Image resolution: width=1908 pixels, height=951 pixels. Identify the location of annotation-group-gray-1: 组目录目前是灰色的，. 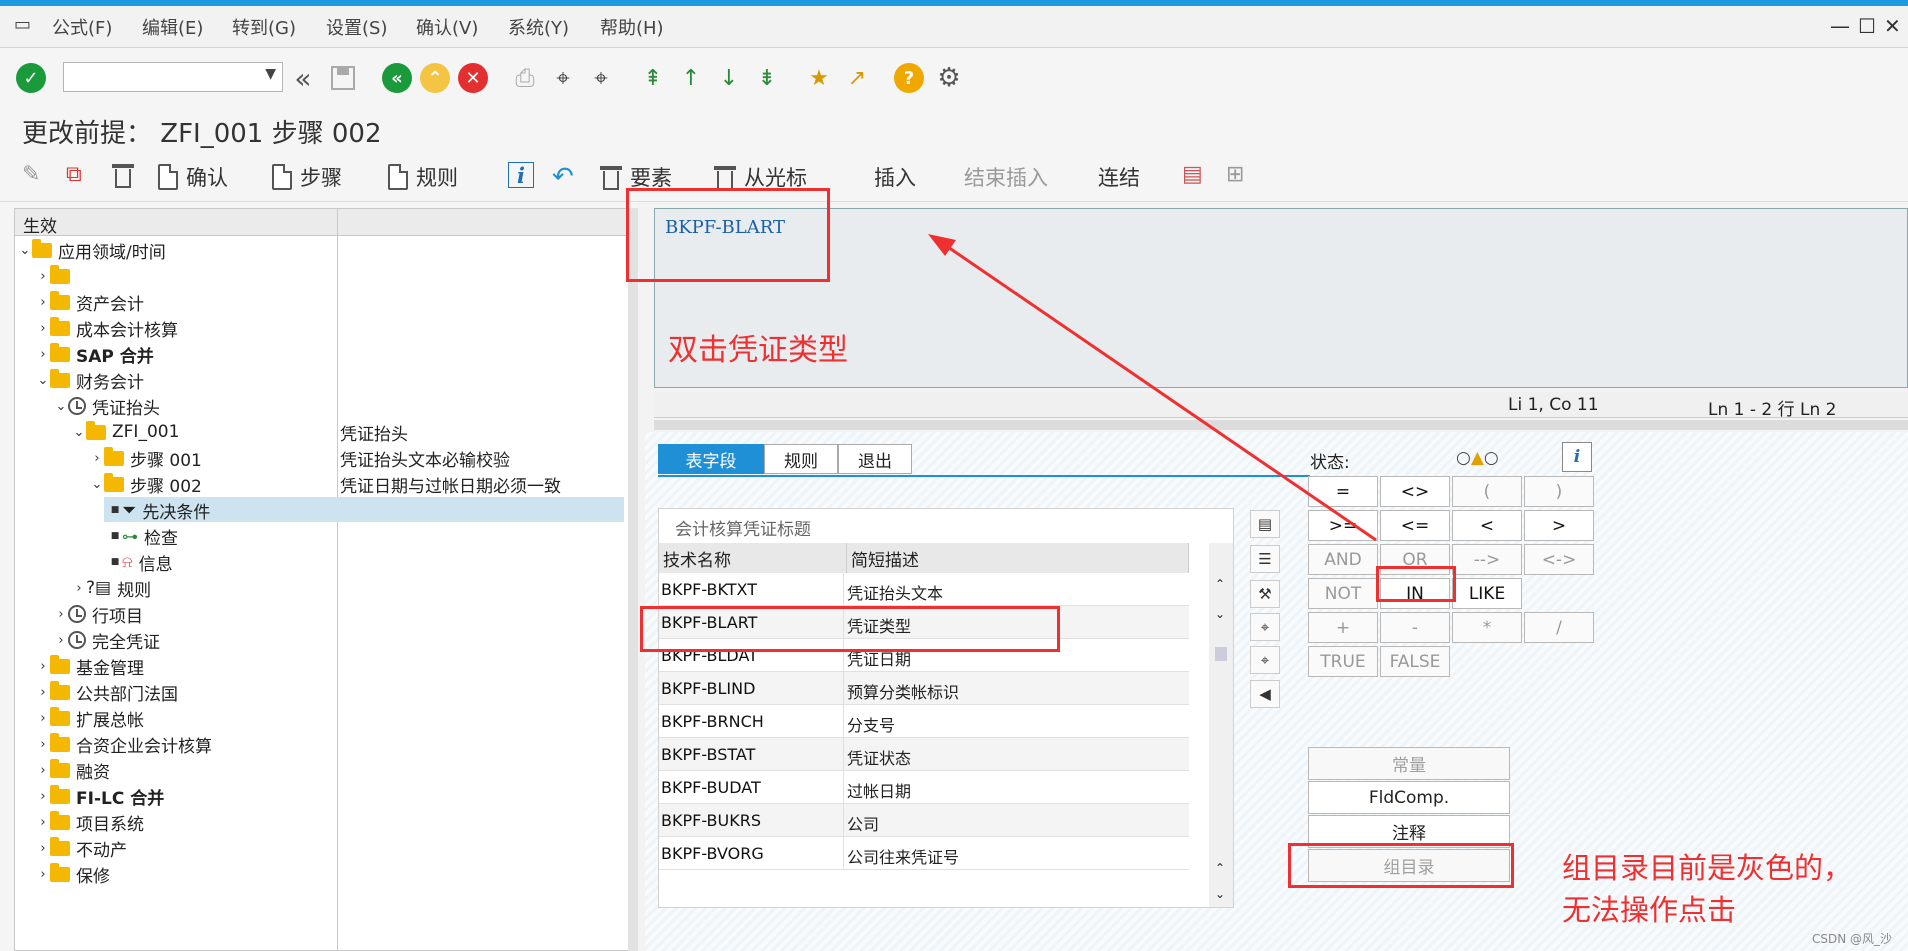
(1707, 868).